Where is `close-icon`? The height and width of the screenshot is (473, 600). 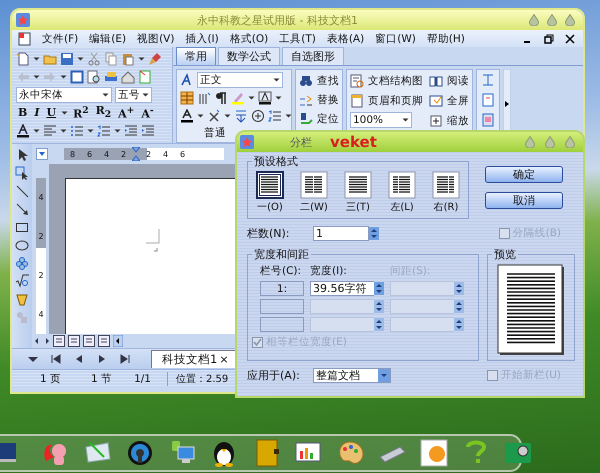
close-icon is located at coordinates (570, 39).